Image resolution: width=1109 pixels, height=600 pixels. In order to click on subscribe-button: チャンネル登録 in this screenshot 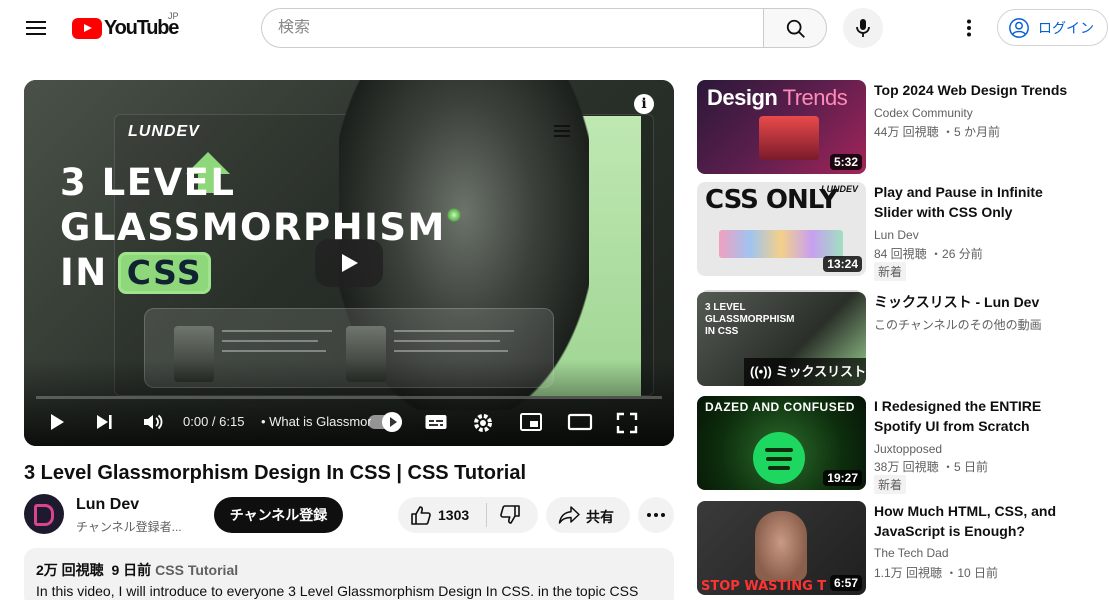, I will do `click(278, 515)`.